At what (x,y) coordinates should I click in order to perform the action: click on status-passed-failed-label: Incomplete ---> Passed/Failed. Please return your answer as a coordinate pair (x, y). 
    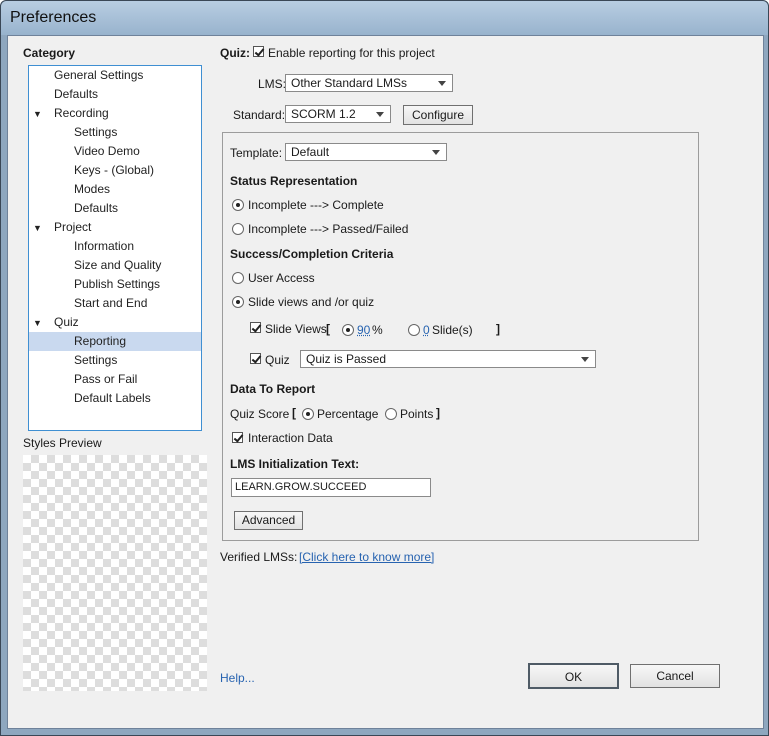
    Looking at the image, I should click on (328, 229).